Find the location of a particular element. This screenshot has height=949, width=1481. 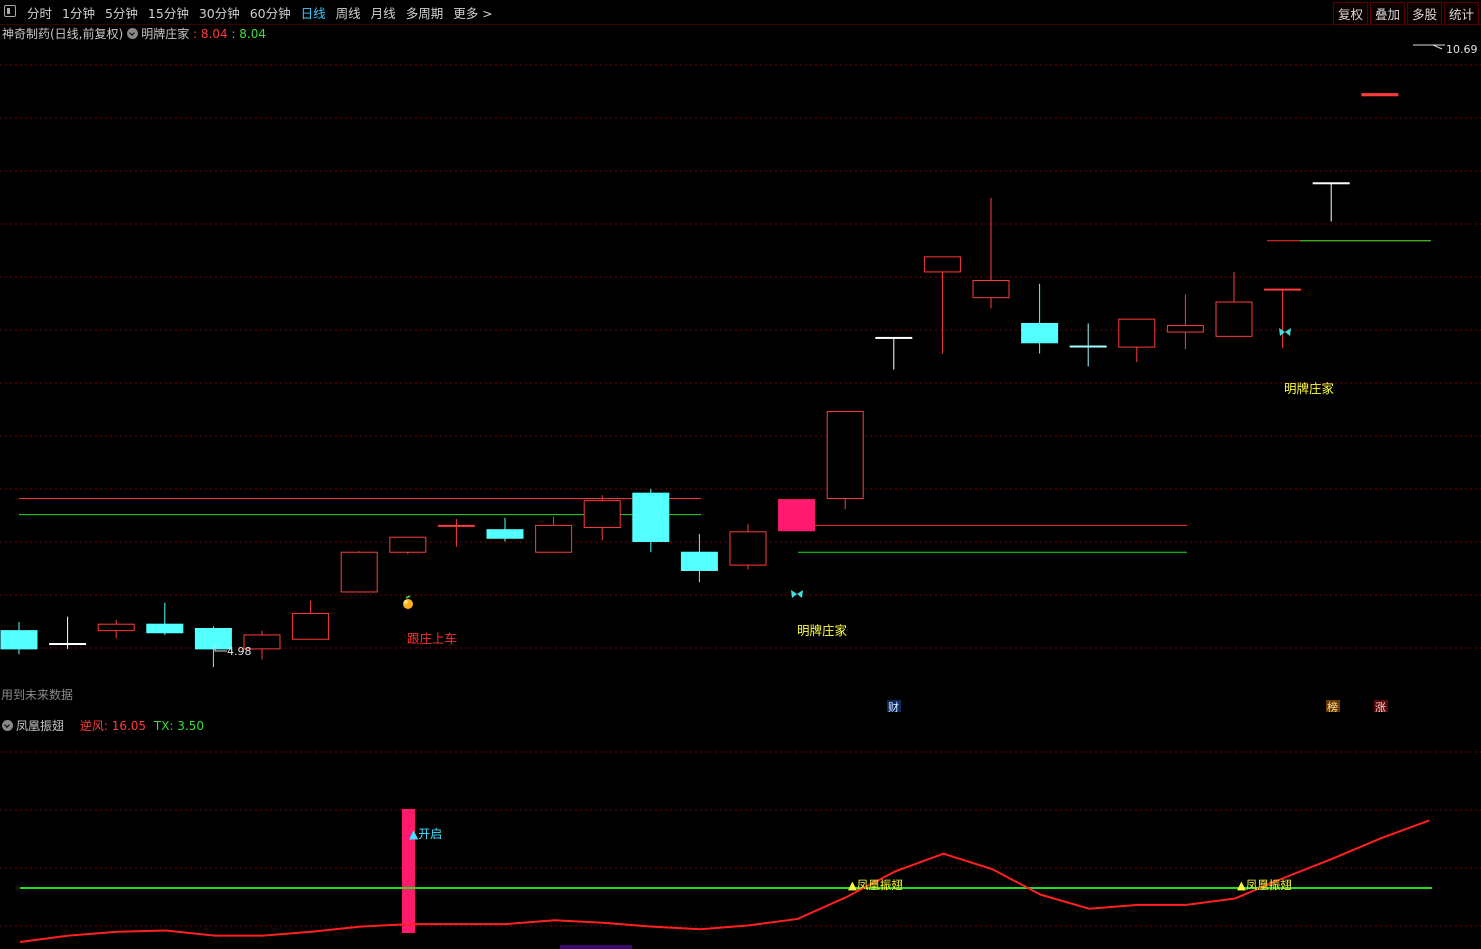

rise-badge-text: 涨 is located at coordinates (1380, 706).